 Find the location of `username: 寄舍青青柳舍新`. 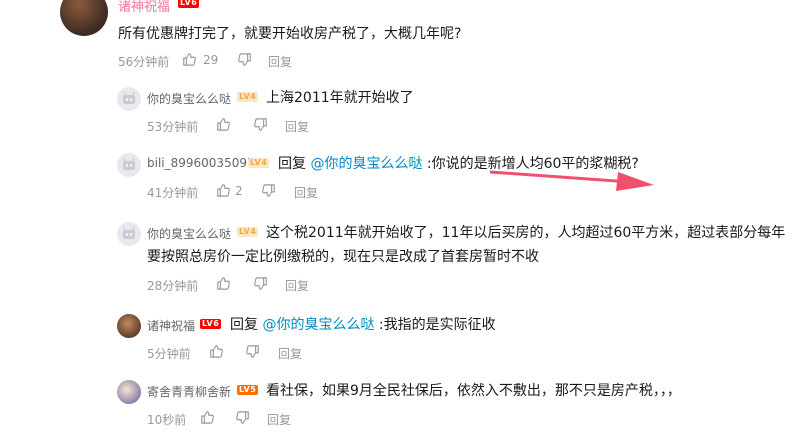

username: 寄舍青青柳舍新 is located at coordinates (189, 391).